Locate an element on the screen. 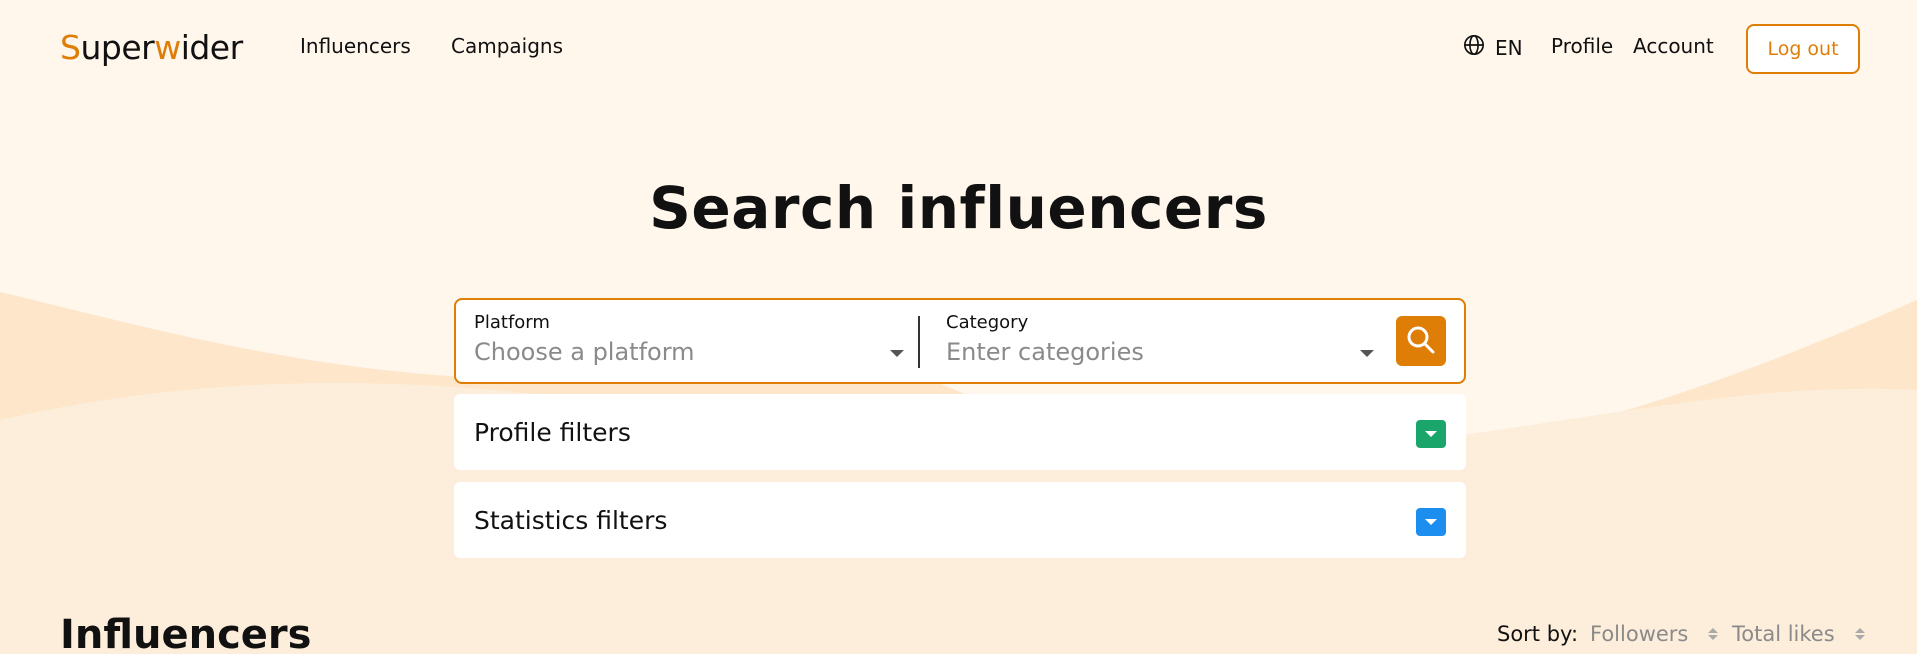 Image resolution: width=1917 pixels, height=654 pixels. search-icon is located at coordinates (1421, 341).